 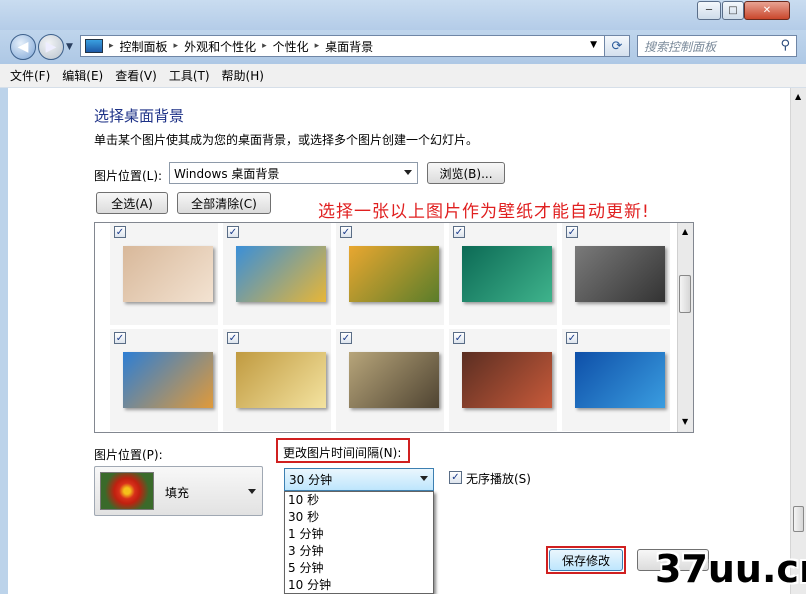 I want to click on watermark: 37uu.cn, so click(x=730, y=569).